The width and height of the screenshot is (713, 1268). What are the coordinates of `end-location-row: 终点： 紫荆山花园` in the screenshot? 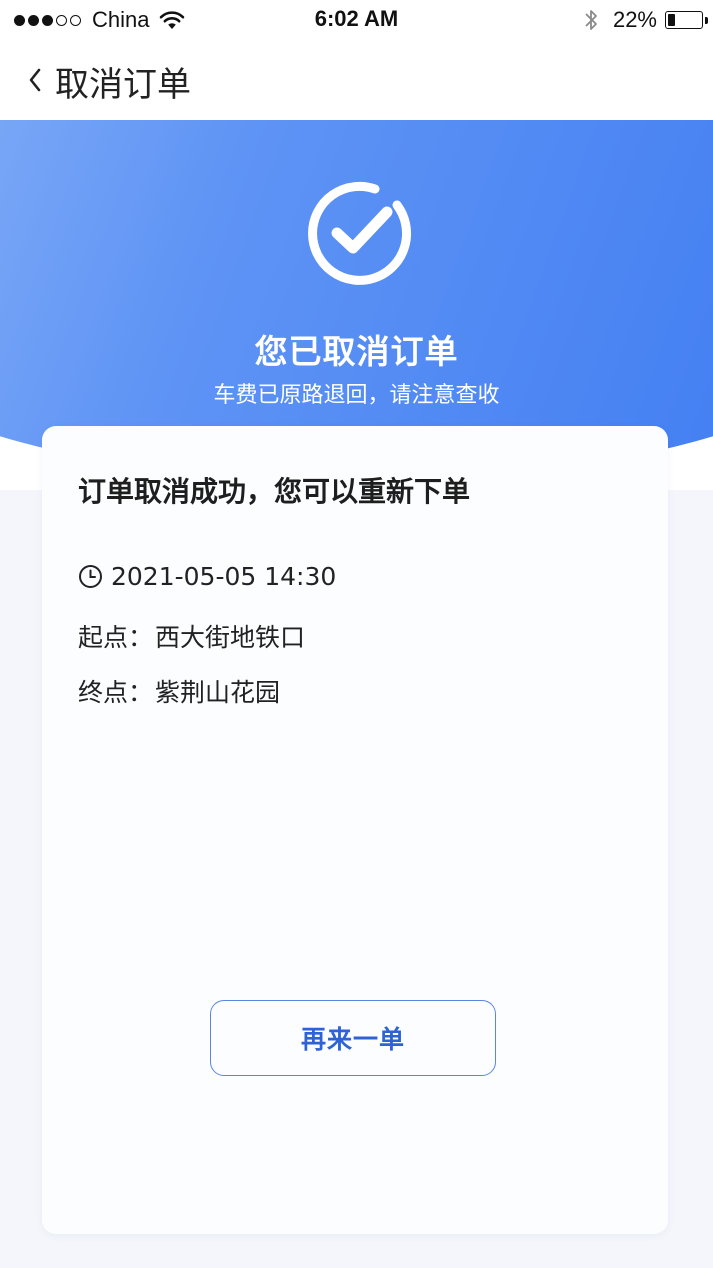 It's located at (179, 691).